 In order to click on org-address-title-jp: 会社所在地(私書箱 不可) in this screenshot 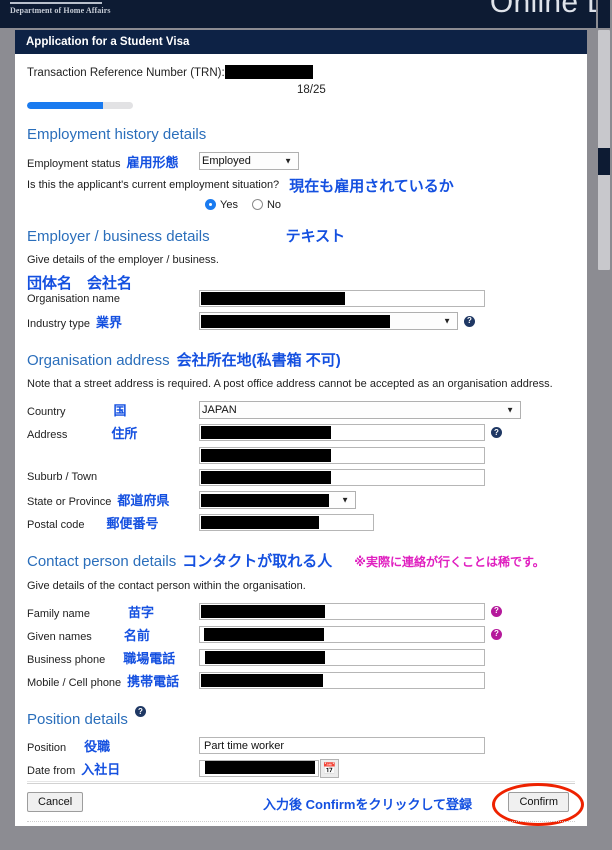, I will do `click(258, 360)`.